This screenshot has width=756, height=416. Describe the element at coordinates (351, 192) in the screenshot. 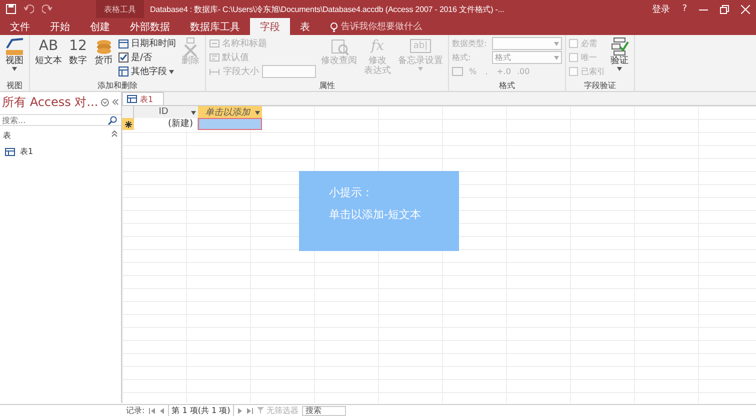

I see `tooltip-title: 小提示：` at that location.